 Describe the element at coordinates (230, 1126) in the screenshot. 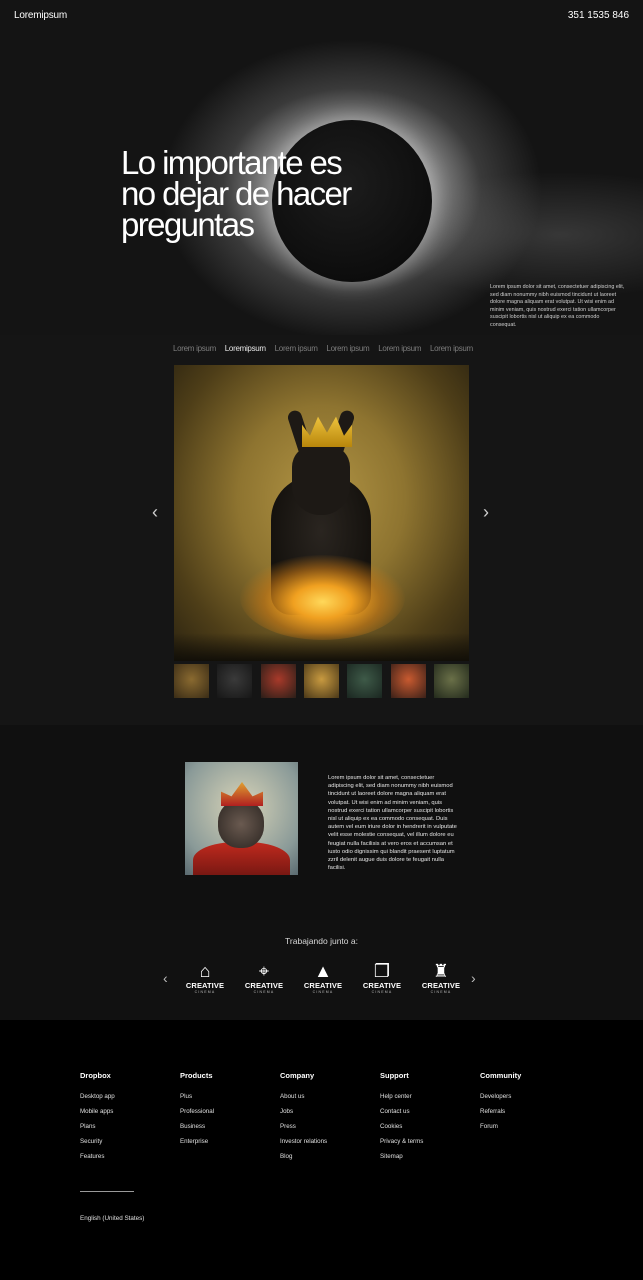

I see `footer-link: Business` at that location.